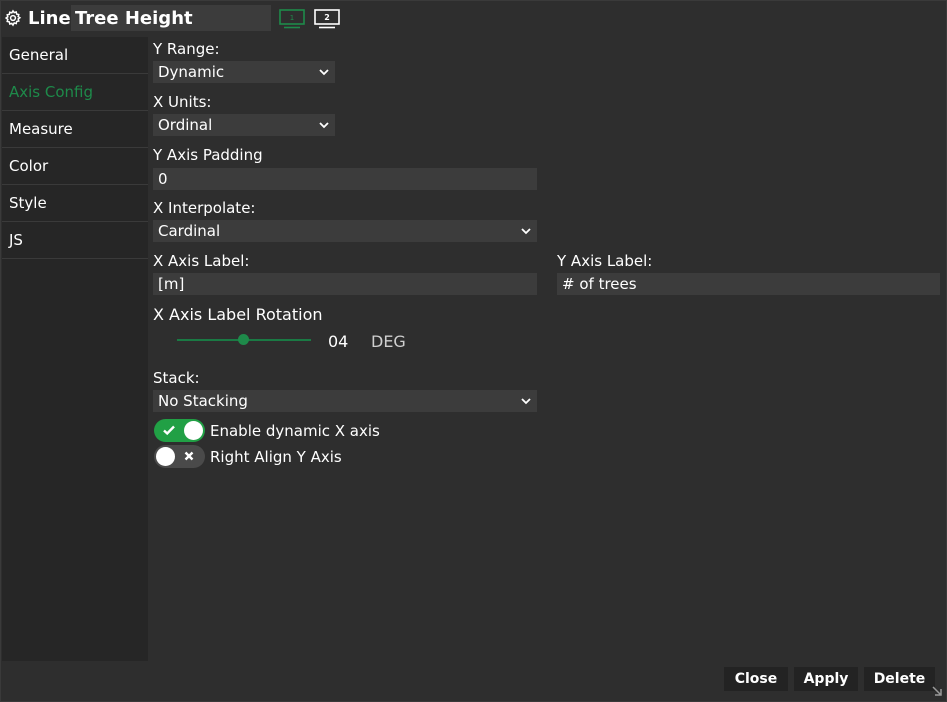 The height and width of the screenshot is (702, 947). What do you see at coordinates (75, 166) in the screenshot?
I see `sidebar-item-color: Color` at bounding box center [75, 166].